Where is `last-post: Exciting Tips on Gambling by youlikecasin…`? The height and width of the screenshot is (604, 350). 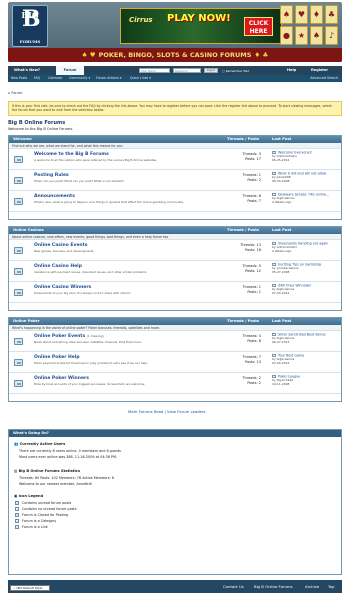
last-post: Exciting Tips on Gambling by youlikecasin… is located at coordinates (307, 269).